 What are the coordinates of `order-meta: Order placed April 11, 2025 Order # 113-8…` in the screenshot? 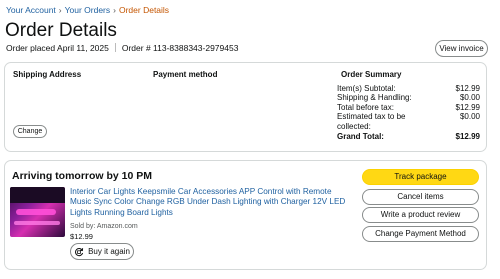 It's located at (122, 48).